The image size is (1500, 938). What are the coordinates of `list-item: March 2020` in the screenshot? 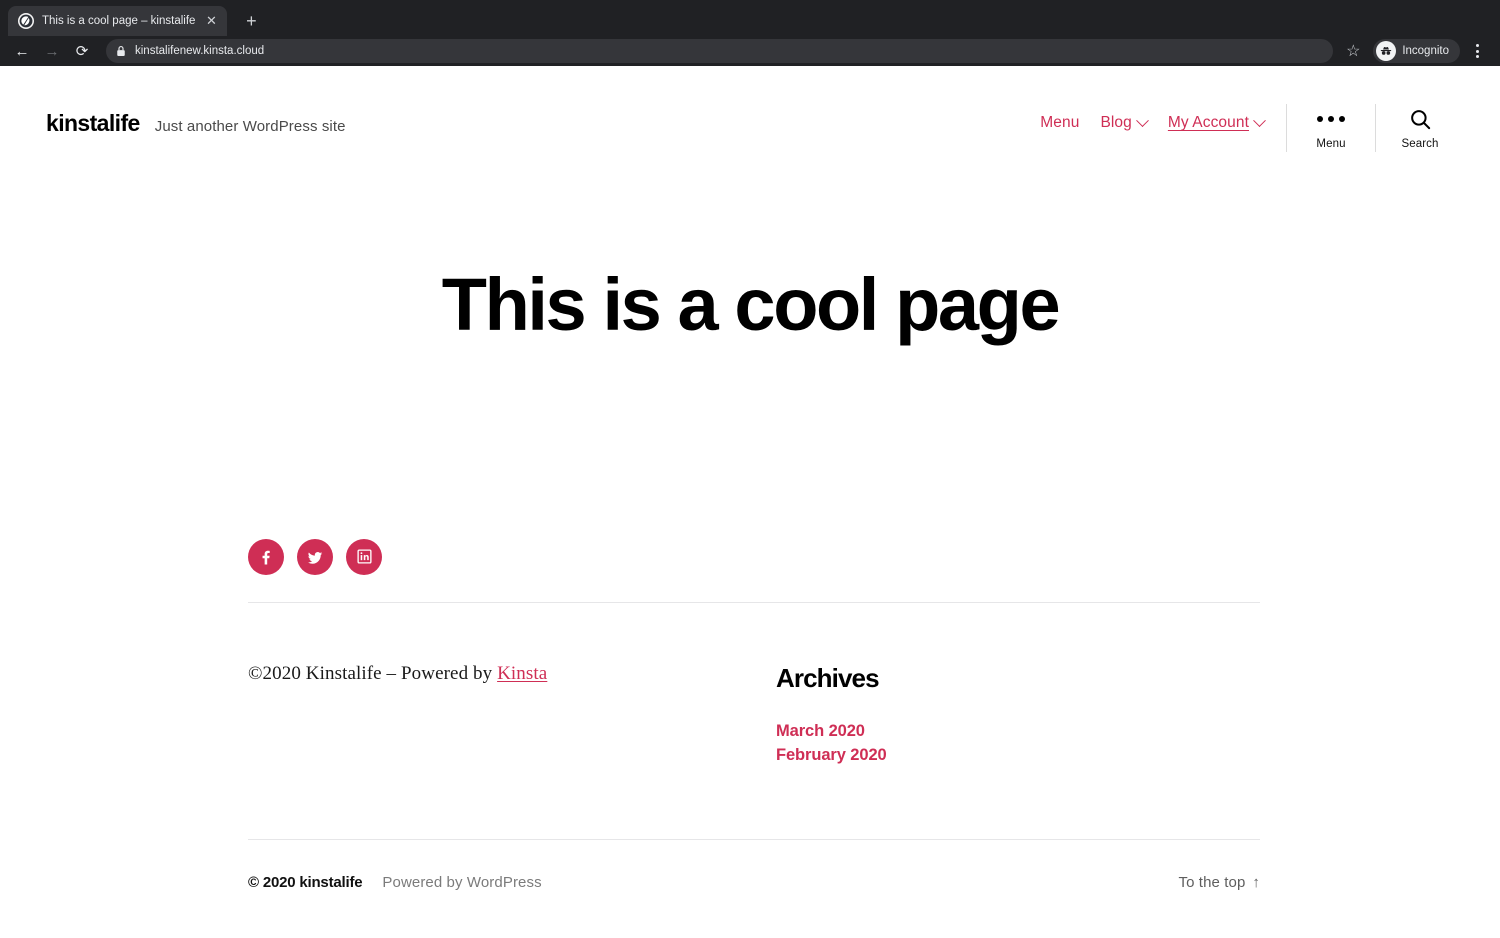 It's located at (831, 731).